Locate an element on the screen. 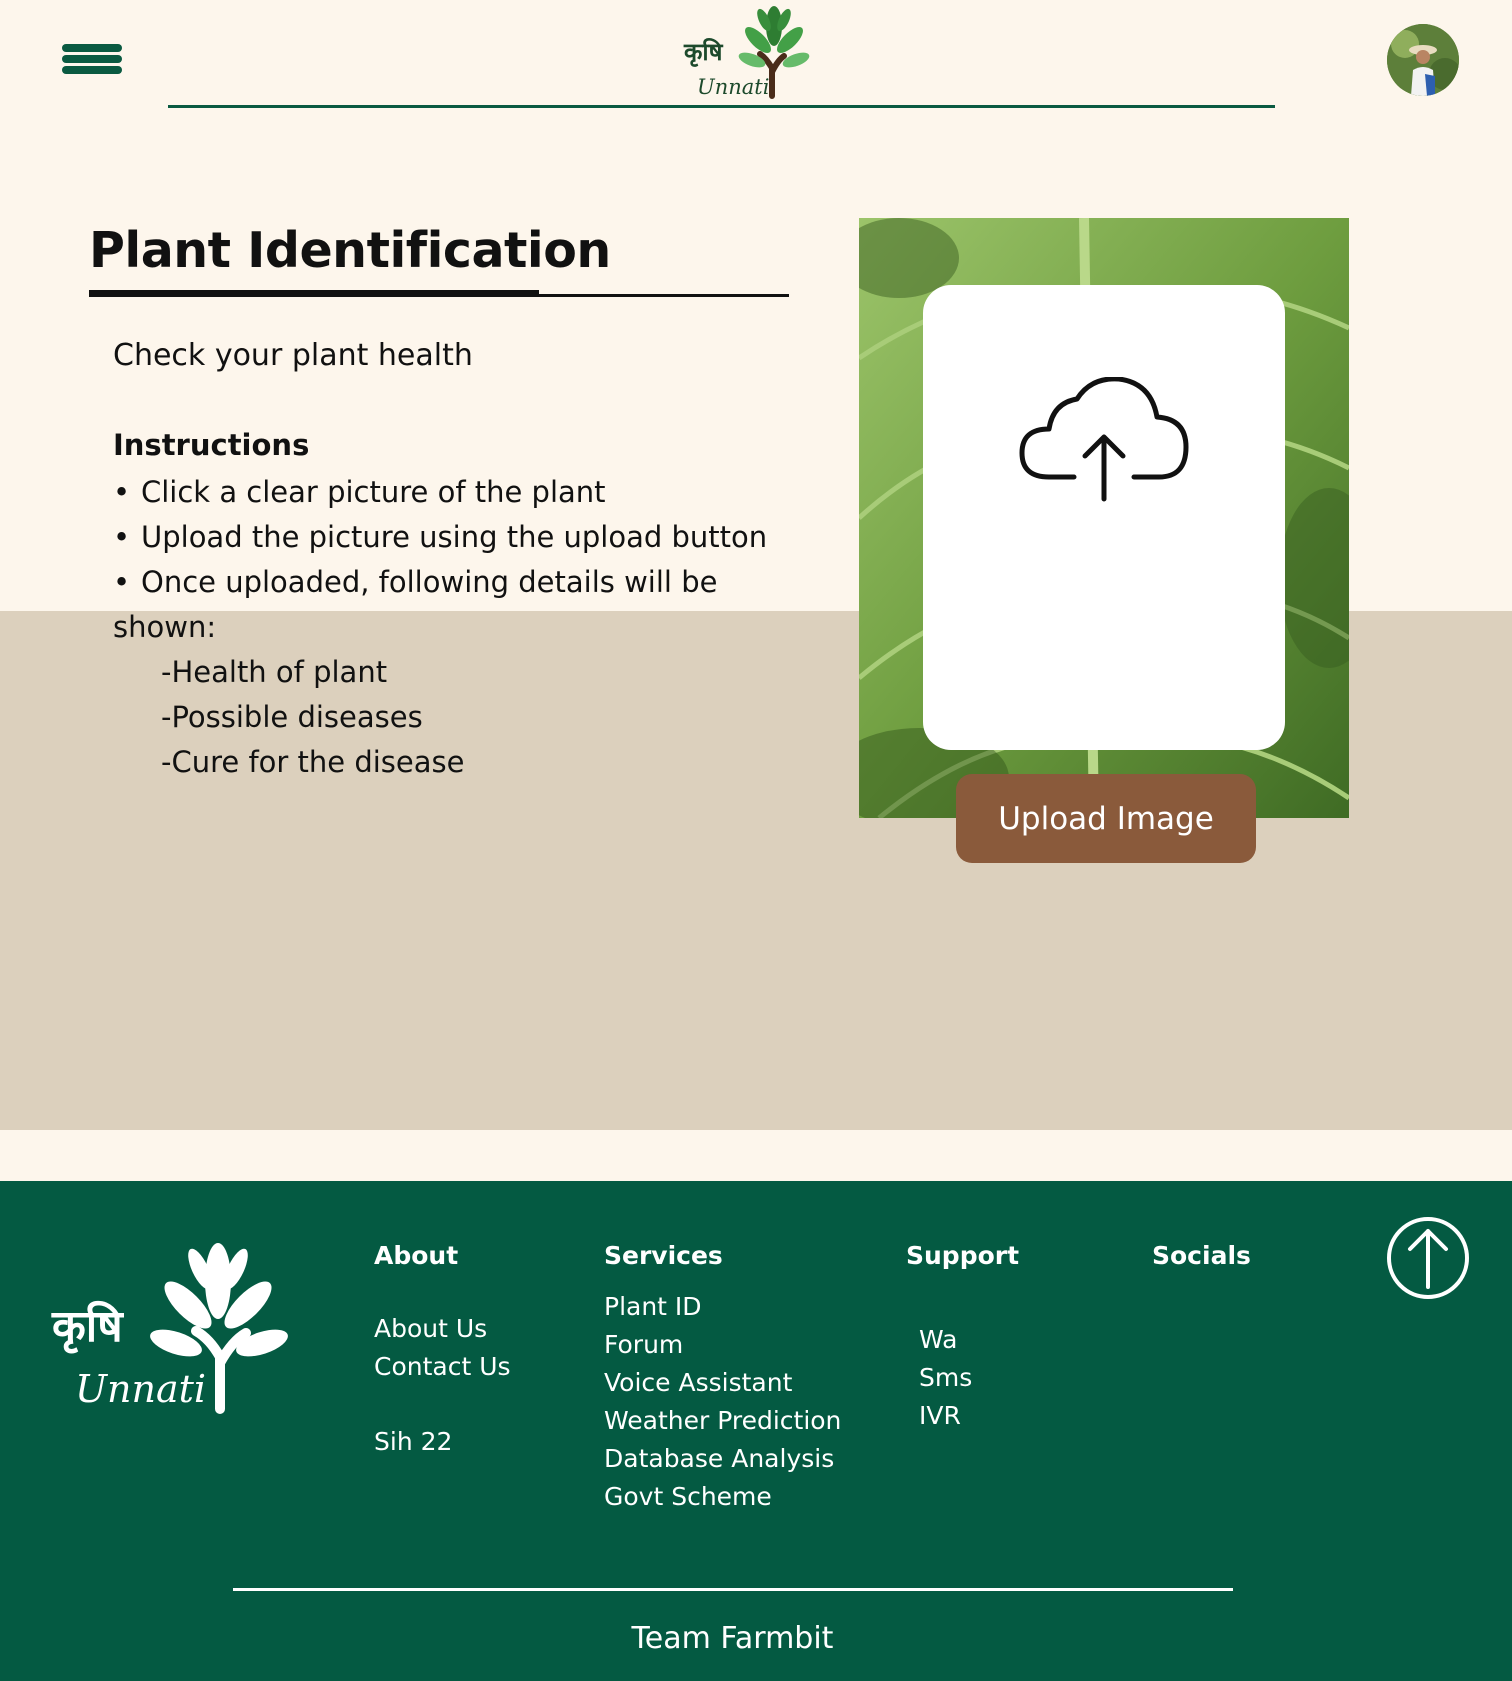 The height and width of the screenshot is (1681, 1512). footer-link-govt-scheme: Govt Scheme is located at coordinates (722, 1497).